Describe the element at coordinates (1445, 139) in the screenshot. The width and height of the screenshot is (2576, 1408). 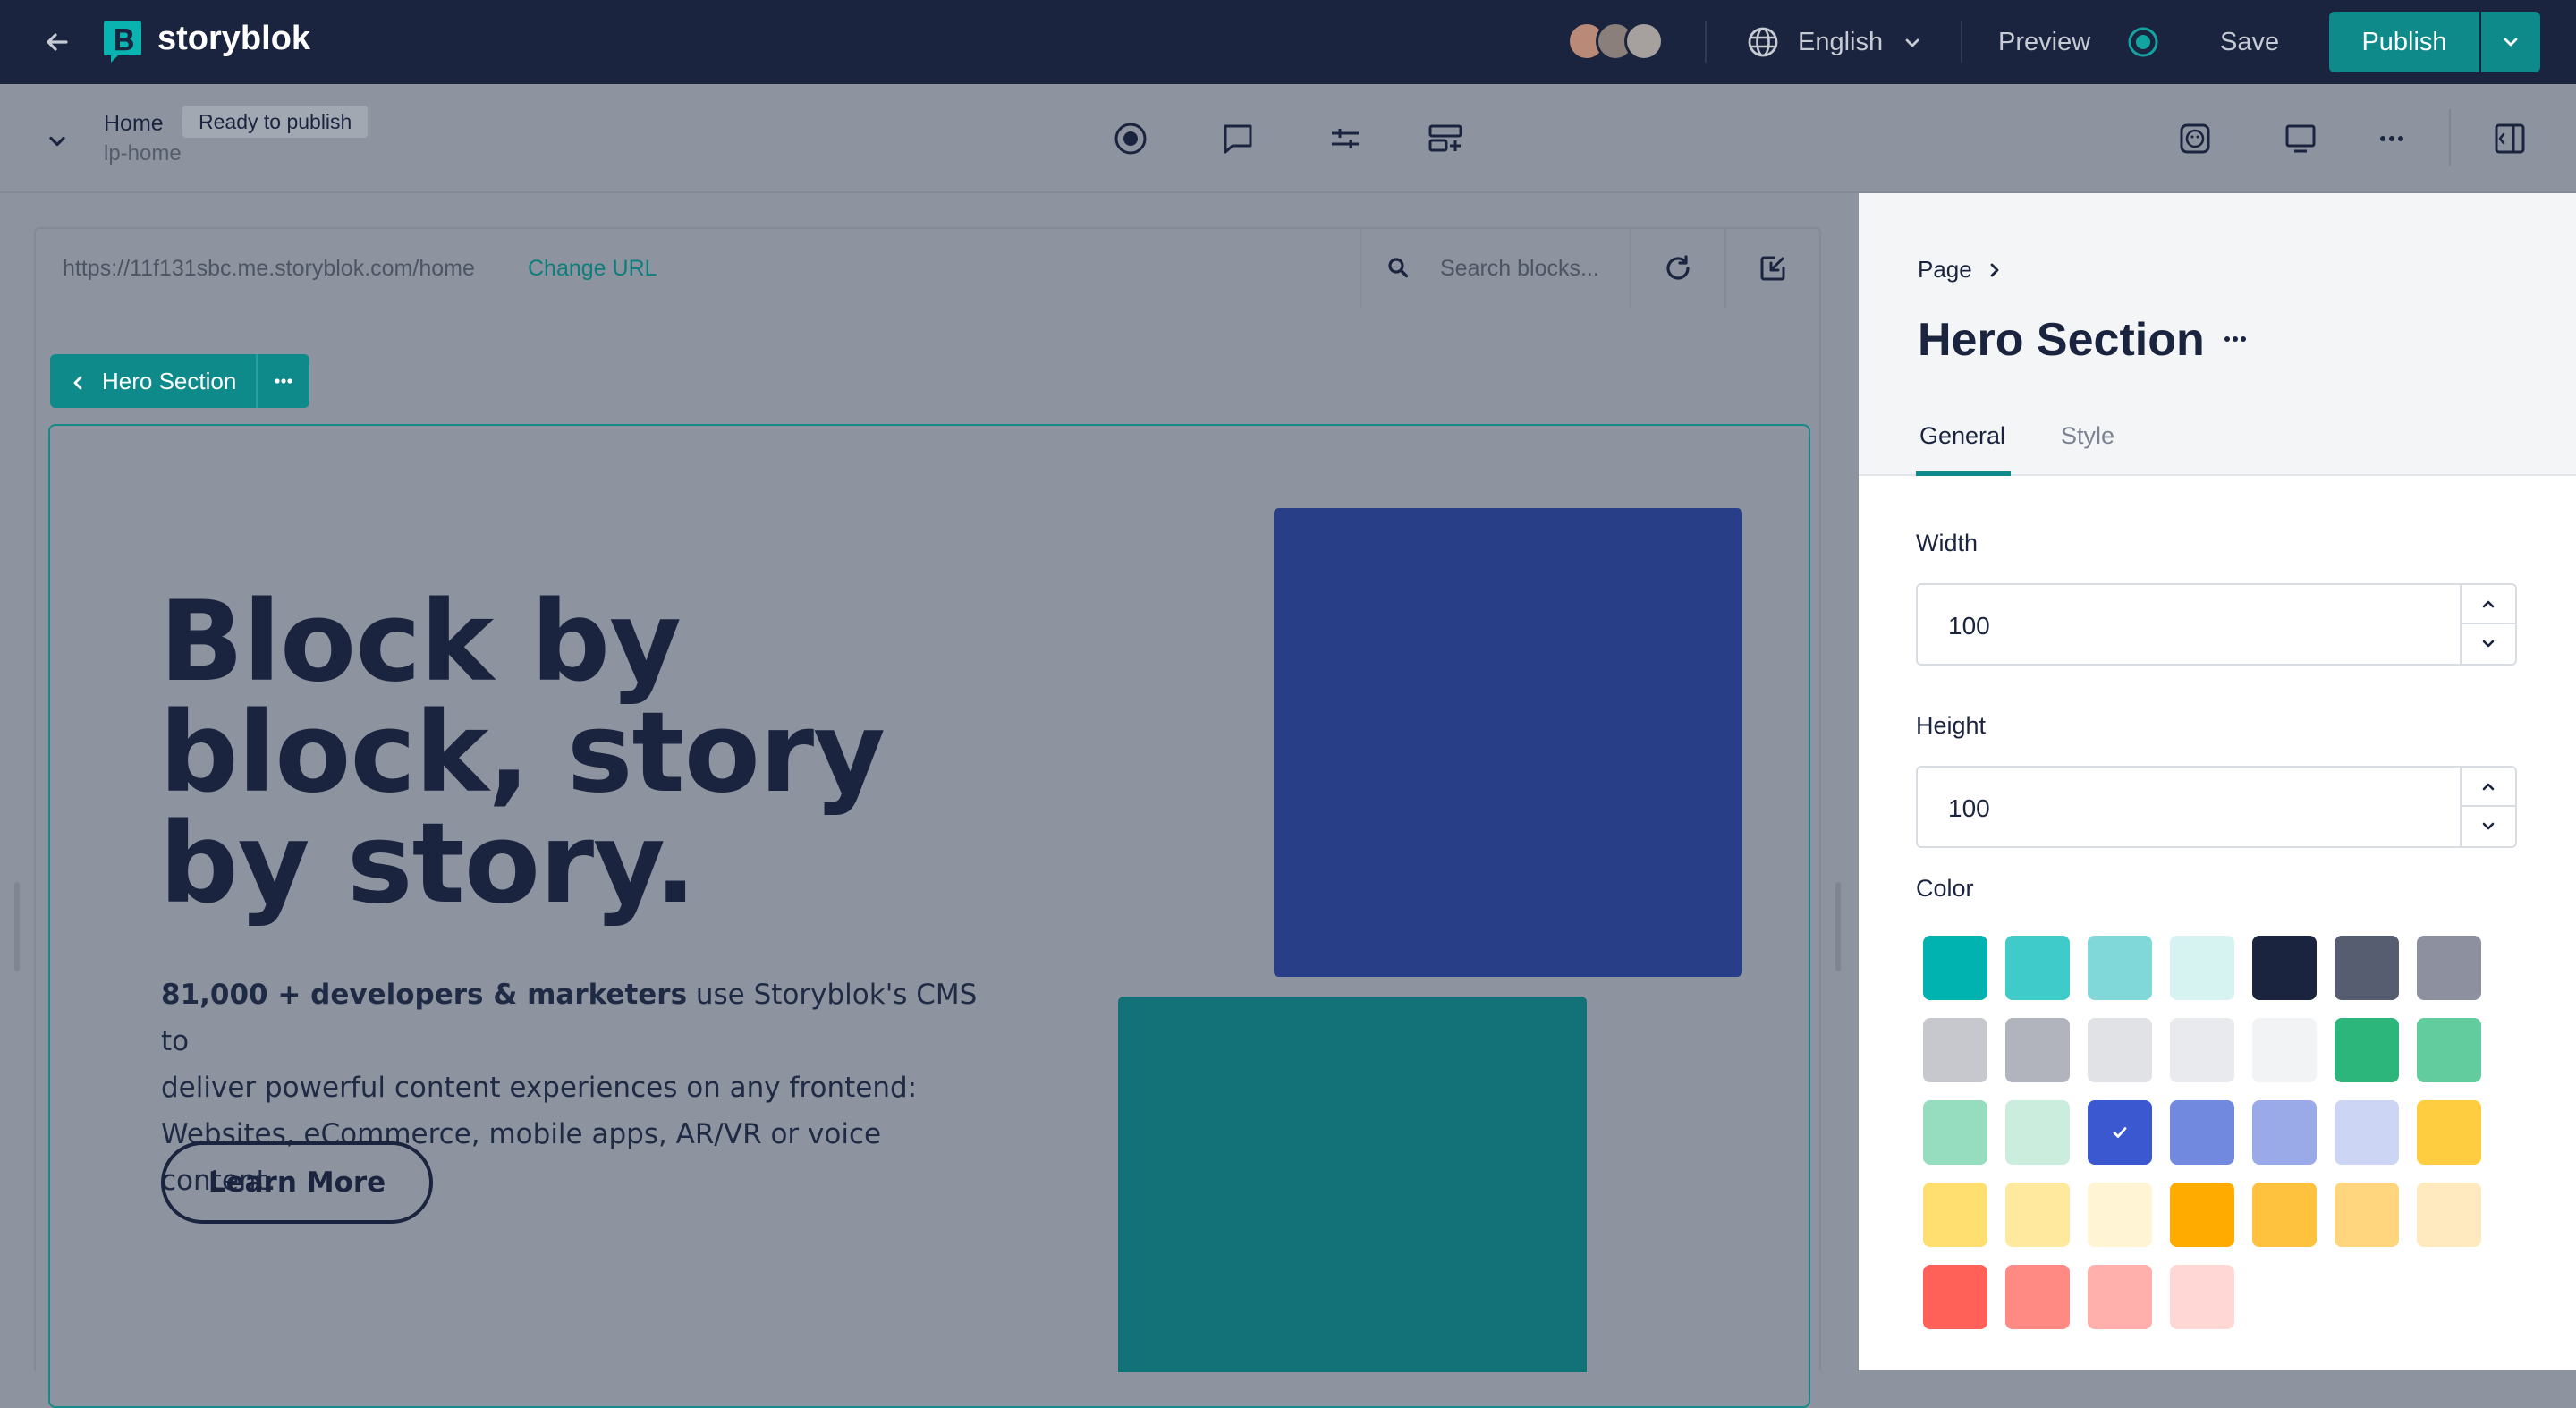
I see `add-block-icon` at that location.